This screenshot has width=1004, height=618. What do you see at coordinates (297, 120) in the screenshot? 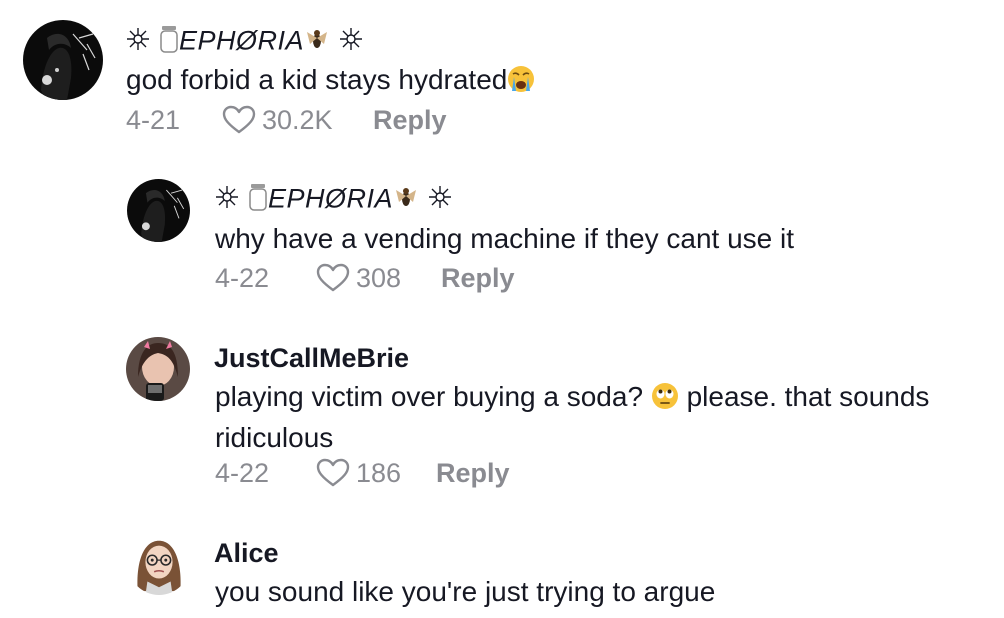
I see `like-count: 30.2K` at bounding box center [297, 120].